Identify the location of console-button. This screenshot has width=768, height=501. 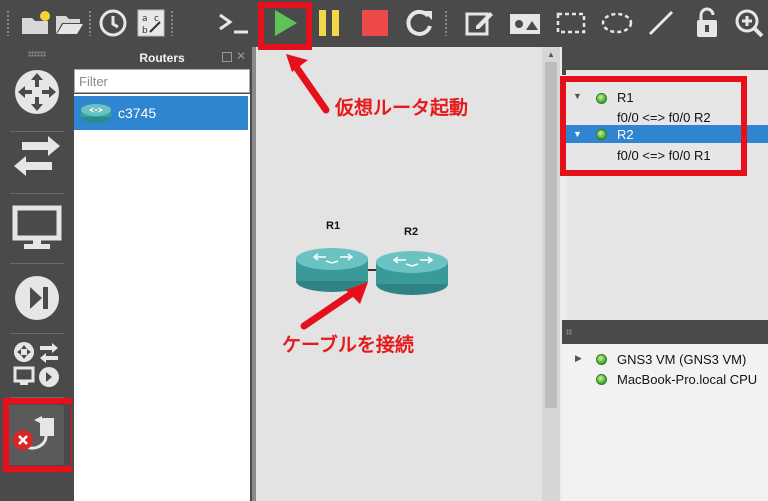
(233, 23).